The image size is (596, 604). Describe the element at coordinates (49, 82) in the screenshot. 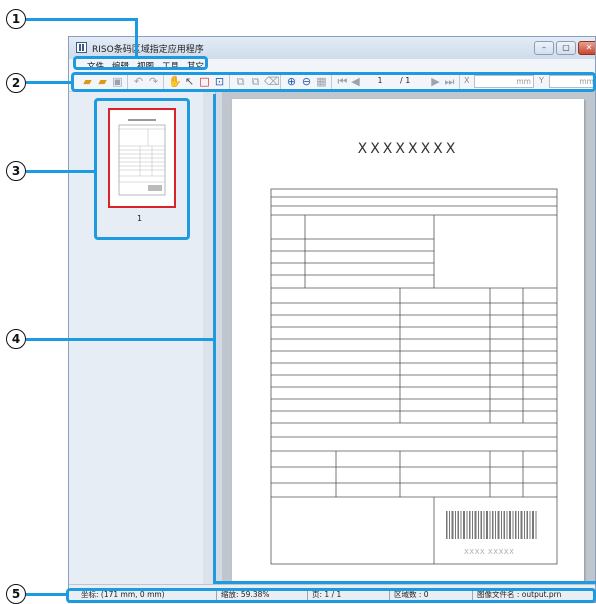

I see `callout-2-leader` at that location.